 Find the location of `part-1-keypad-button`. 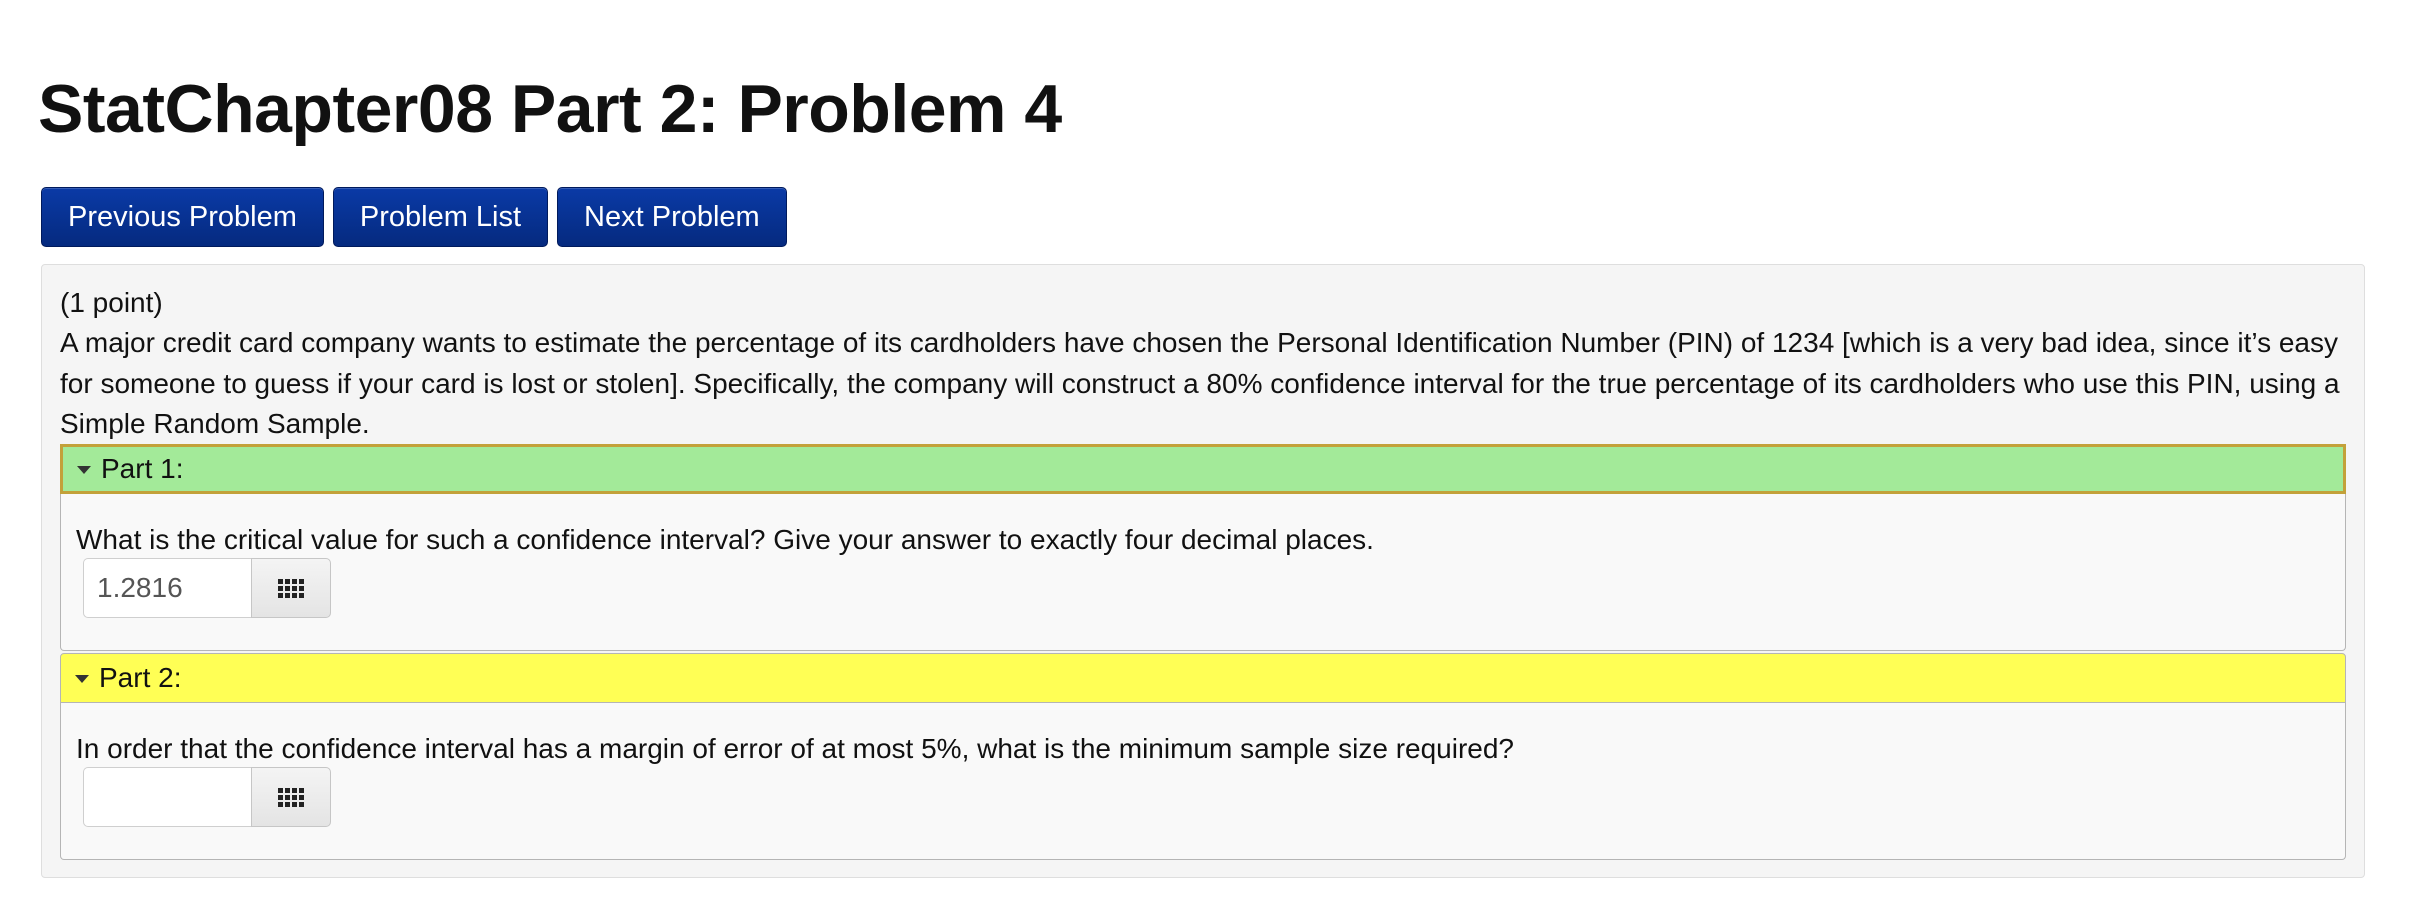

part-1-keypad-button is located at coordinates (291, 588).